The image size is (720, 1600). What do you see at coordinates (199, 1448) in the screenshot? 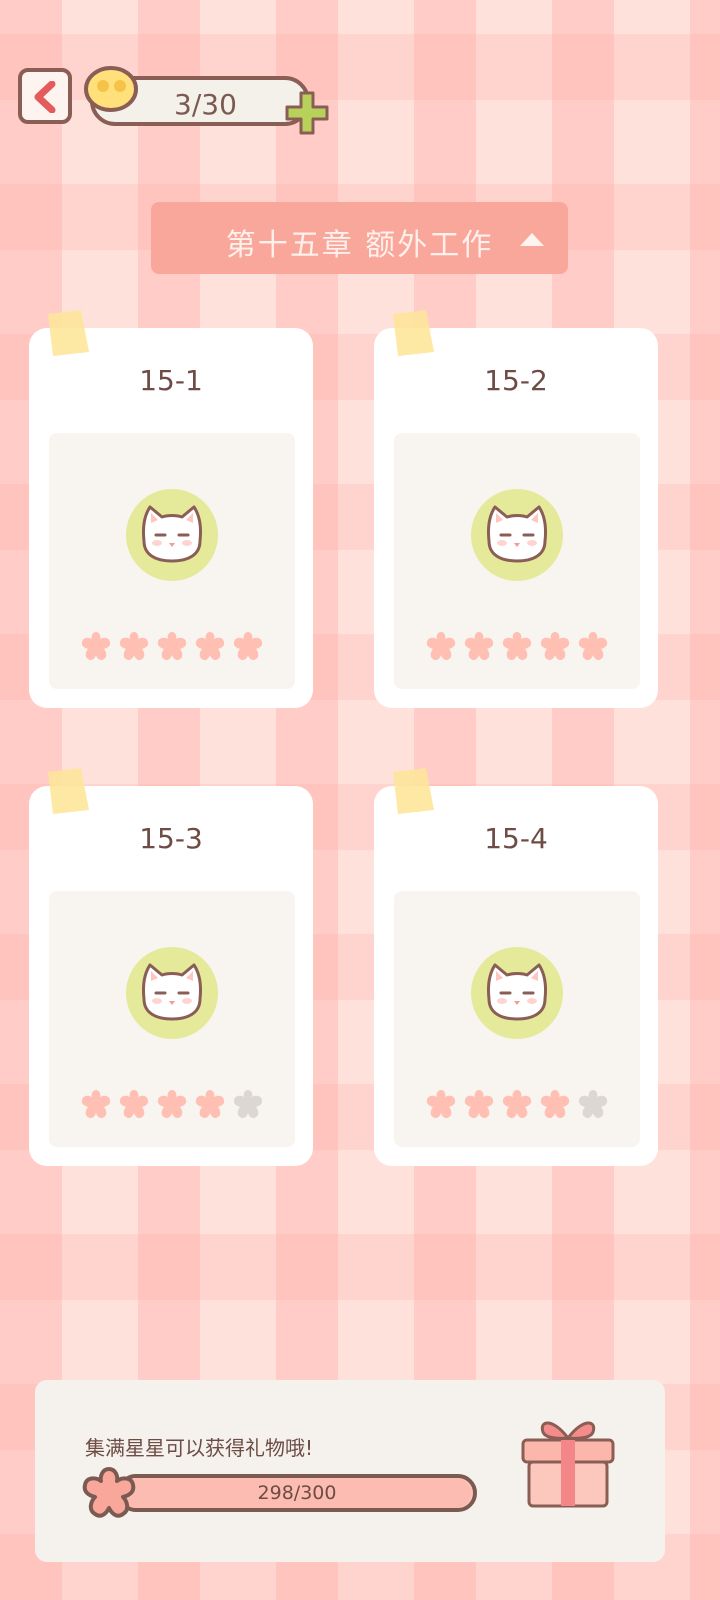
I see `gift-message: 集满星星可以获得礼物哦!` at bounding box center [199, 1448].